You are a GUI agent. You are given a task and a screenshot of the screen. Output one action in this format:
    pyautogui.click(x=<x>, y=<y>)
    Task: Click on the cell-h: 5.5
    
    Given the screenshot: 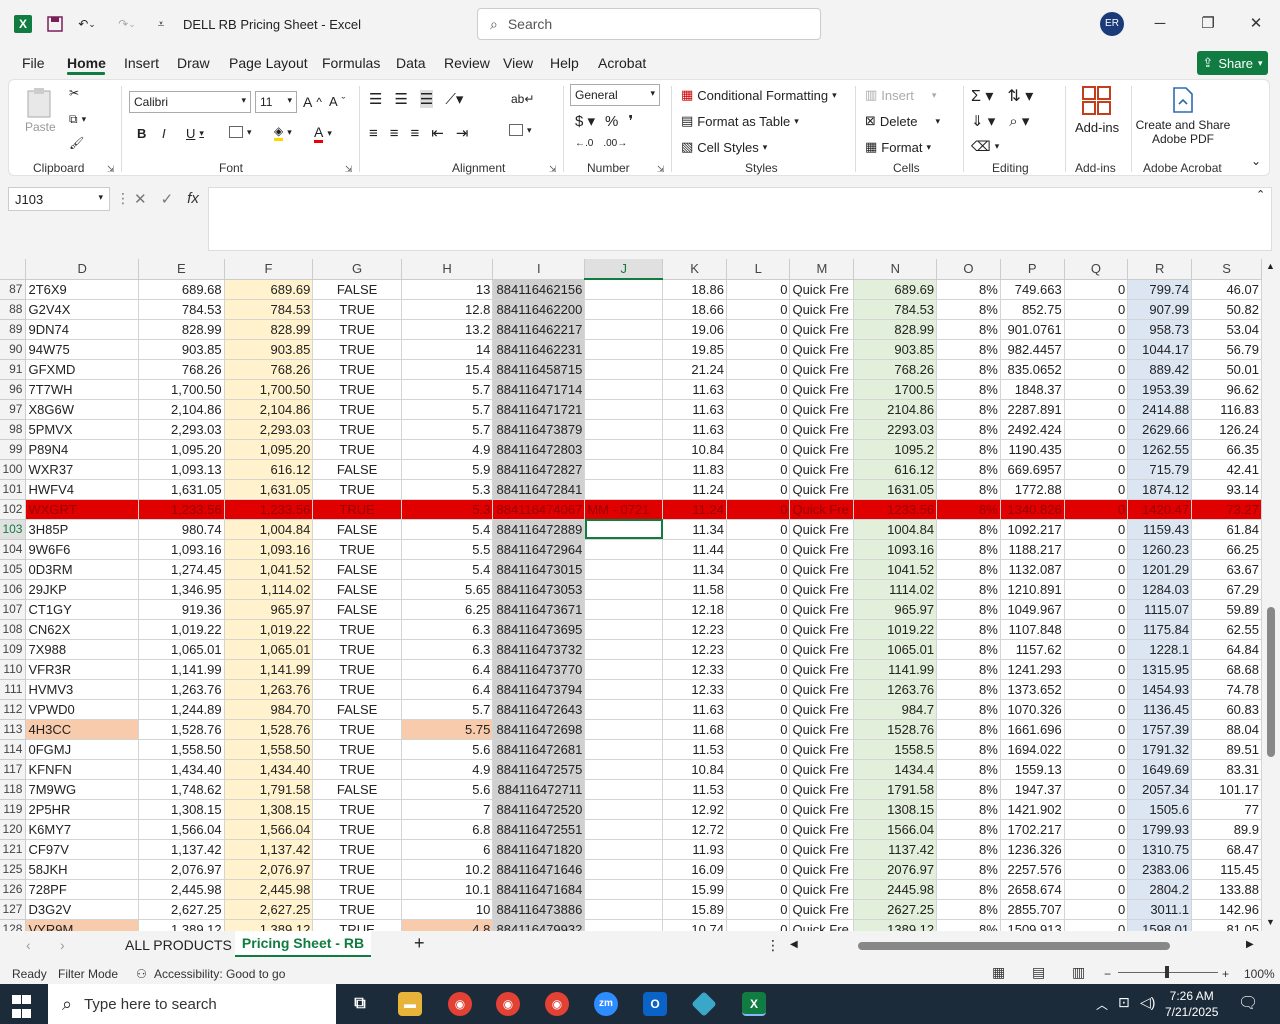 What is the action you would take?
    pyautogui.click(x=447, y=549)
    